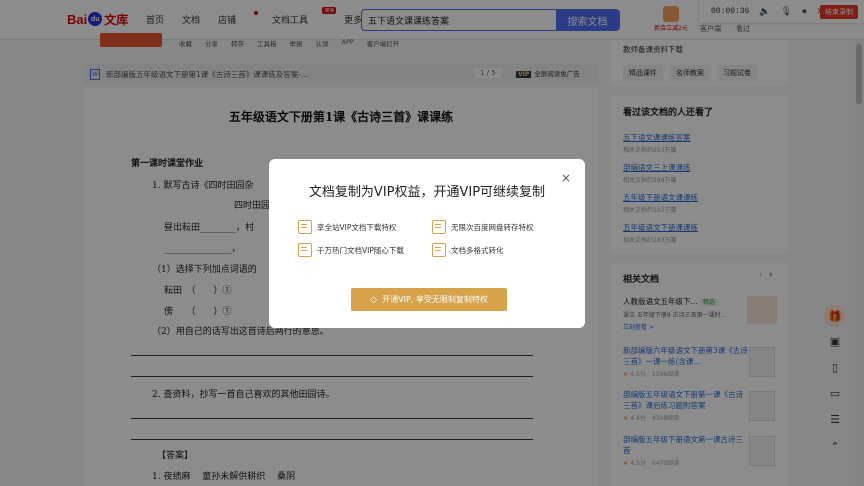  I want to click on feature-item: 享全站VIP文档下载特权, so click(347, 227).